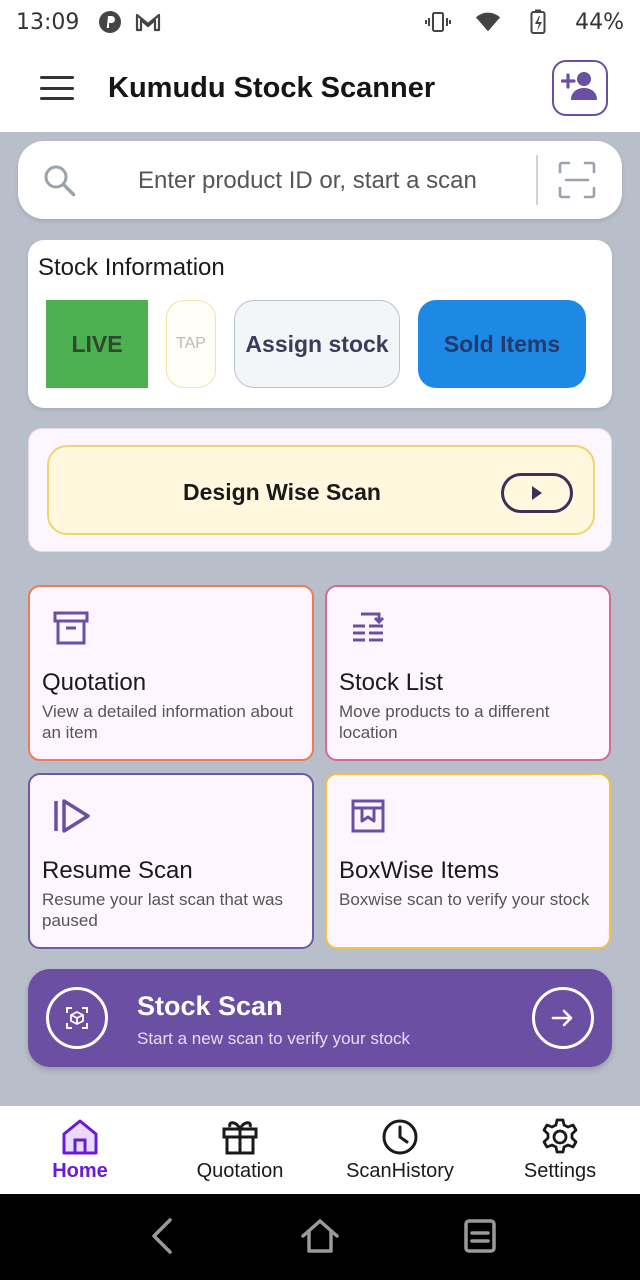 The height and width of the screenshot is (1280, 640). I want to click on live-button: LIVE, so click(97, 344).